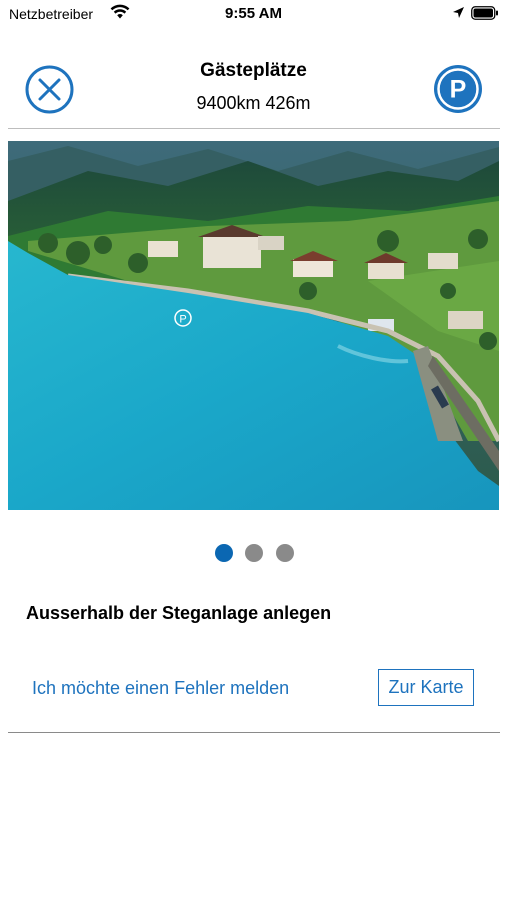 Image resolution: width=507 pixels, height=900 pixels. I want to click on report-error-link: Ich möchte einen Fehler melden, so click(160, 688).